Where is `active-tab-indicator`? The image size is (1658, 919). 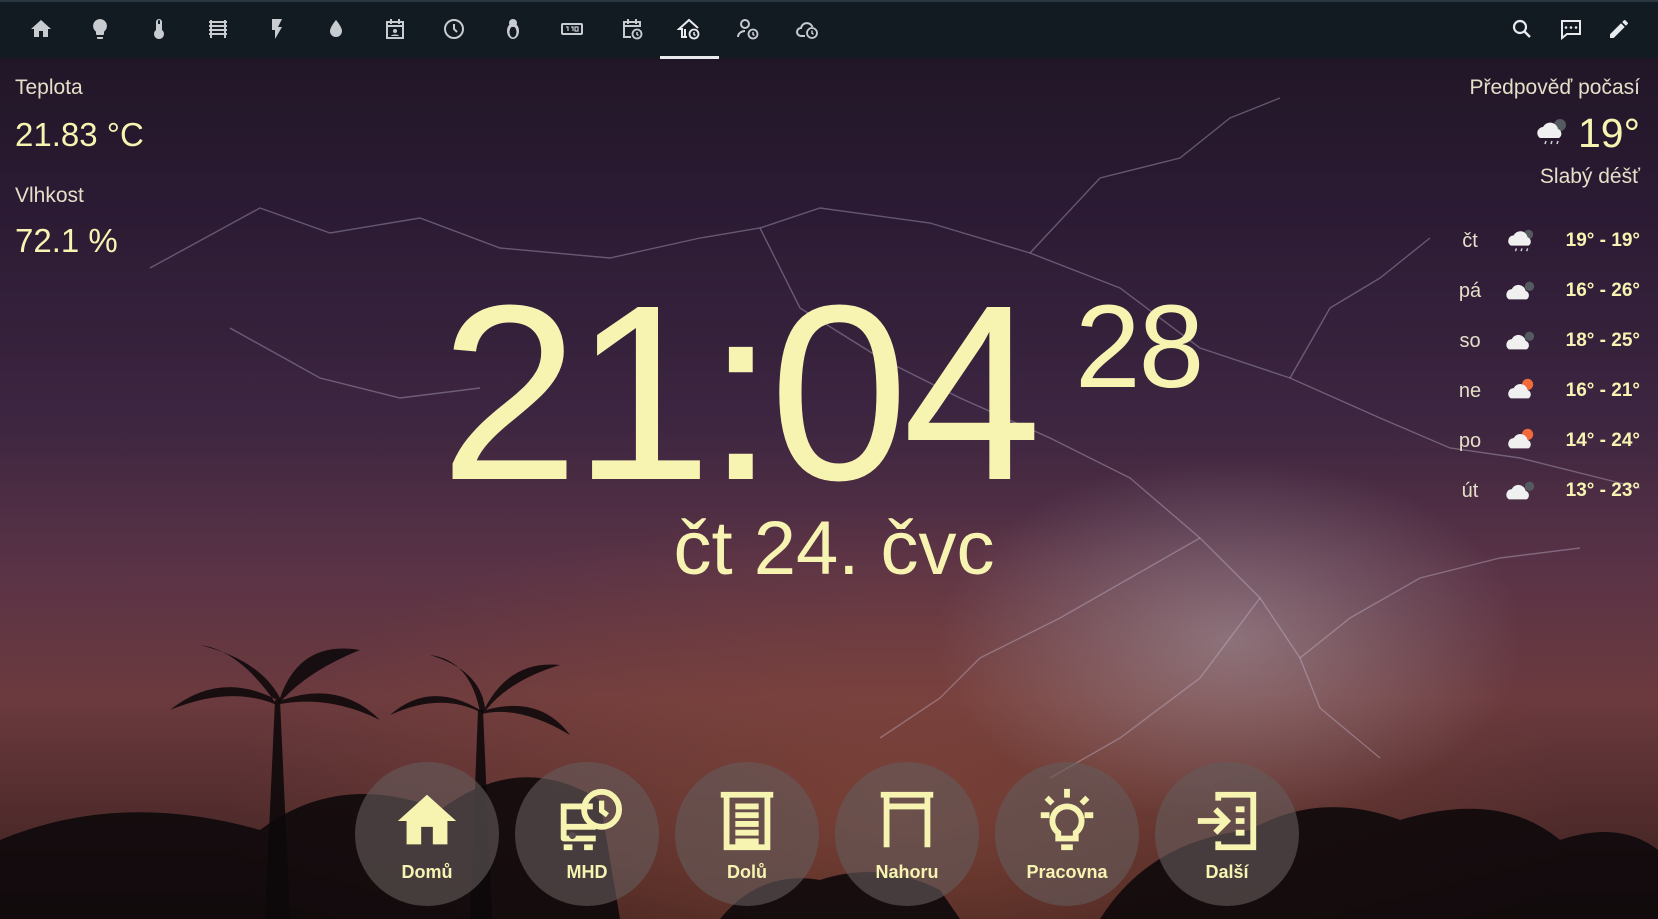
active-tab-indicator is located at coordinates (689, 57).